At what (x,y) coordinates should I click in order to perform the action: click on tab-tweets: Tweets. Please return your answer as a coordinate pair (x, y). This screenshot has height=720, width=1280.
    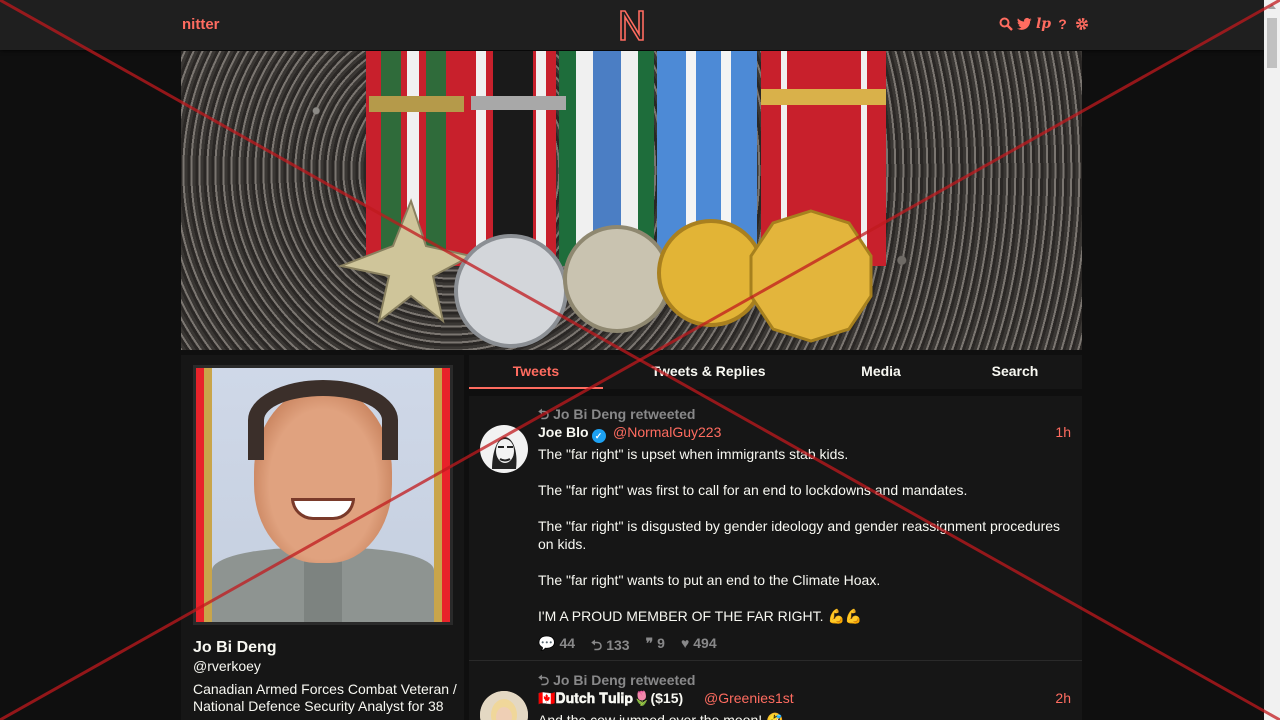
    Looking at the image, I should click on (536, 372).